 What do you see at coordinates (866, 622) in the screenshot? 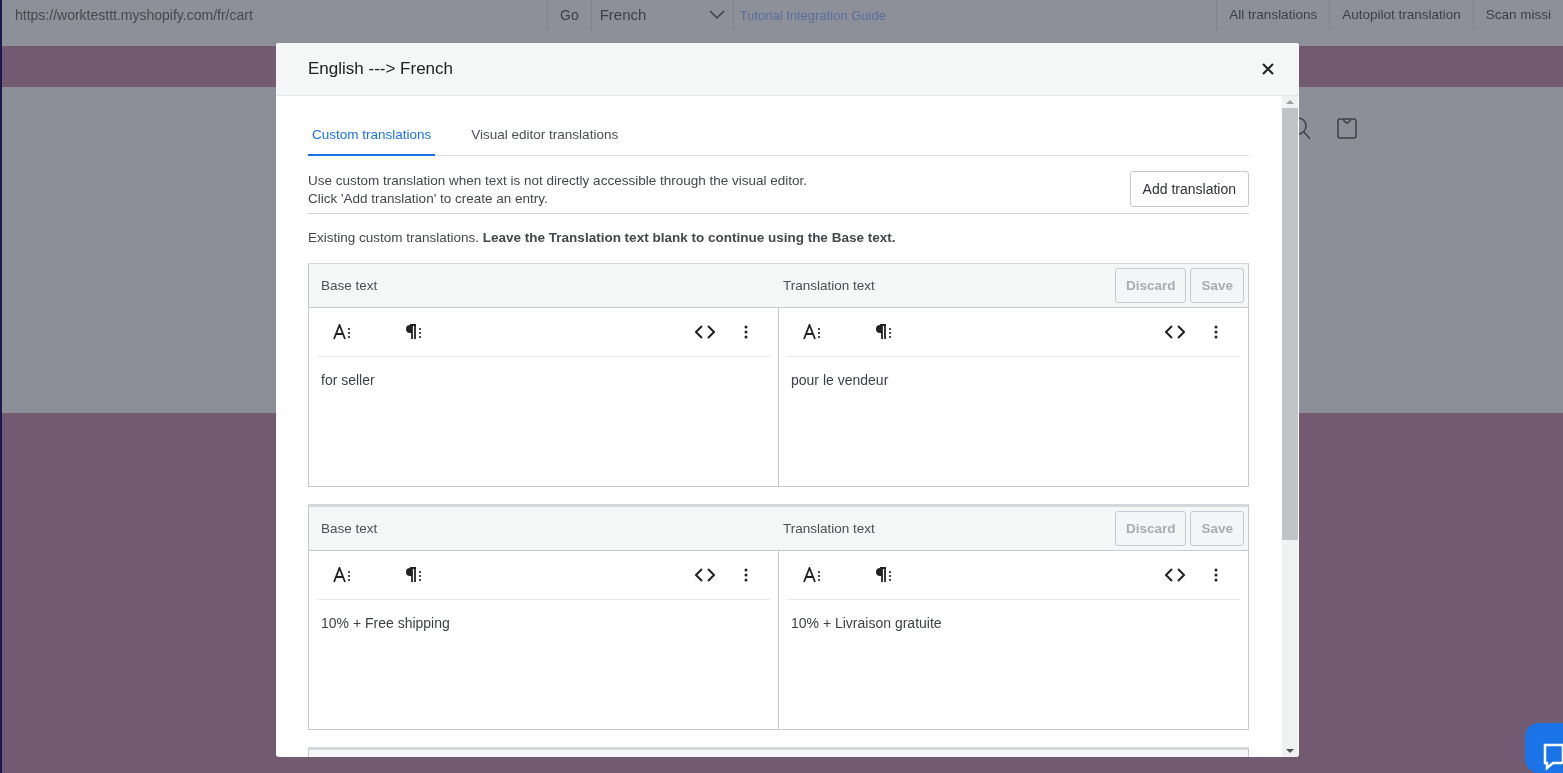
I see `editor-text: 10% + Livraison gratuite` at bounding box center [866, 622].